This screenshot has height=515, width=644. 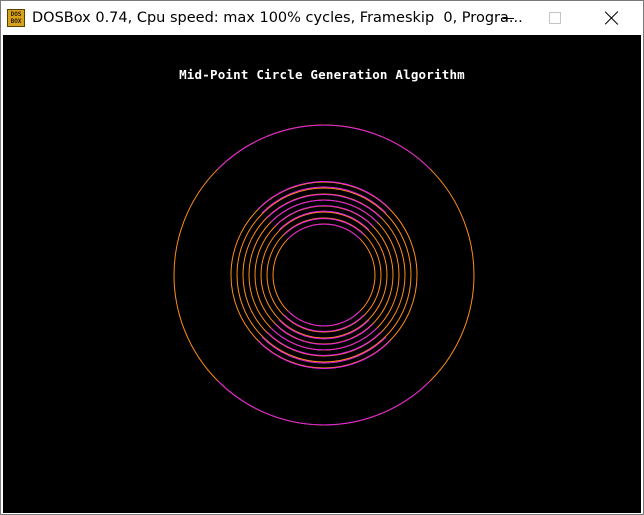 What do you see at coordinates (324, 318) in the screenshot?
I see `ring-8-bottom-arc` at bounding box center [324, 318].